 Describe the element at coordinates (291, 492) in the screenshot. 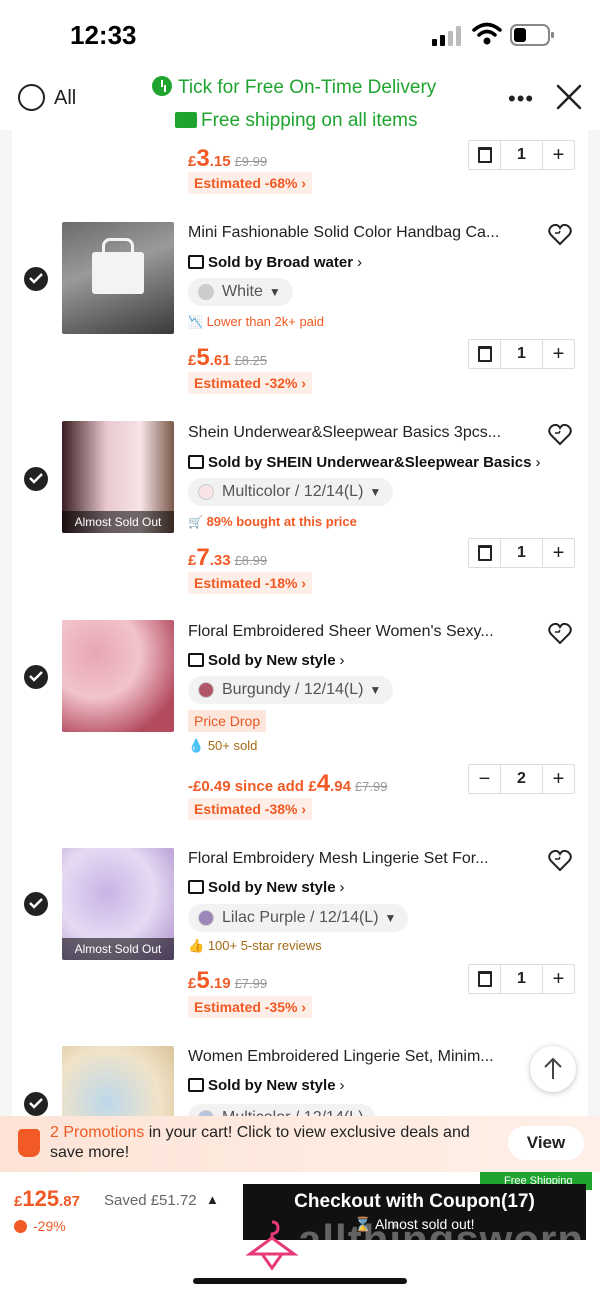

I see `variant-selector: Multicolor / 12/14(L) ▼` at that location.